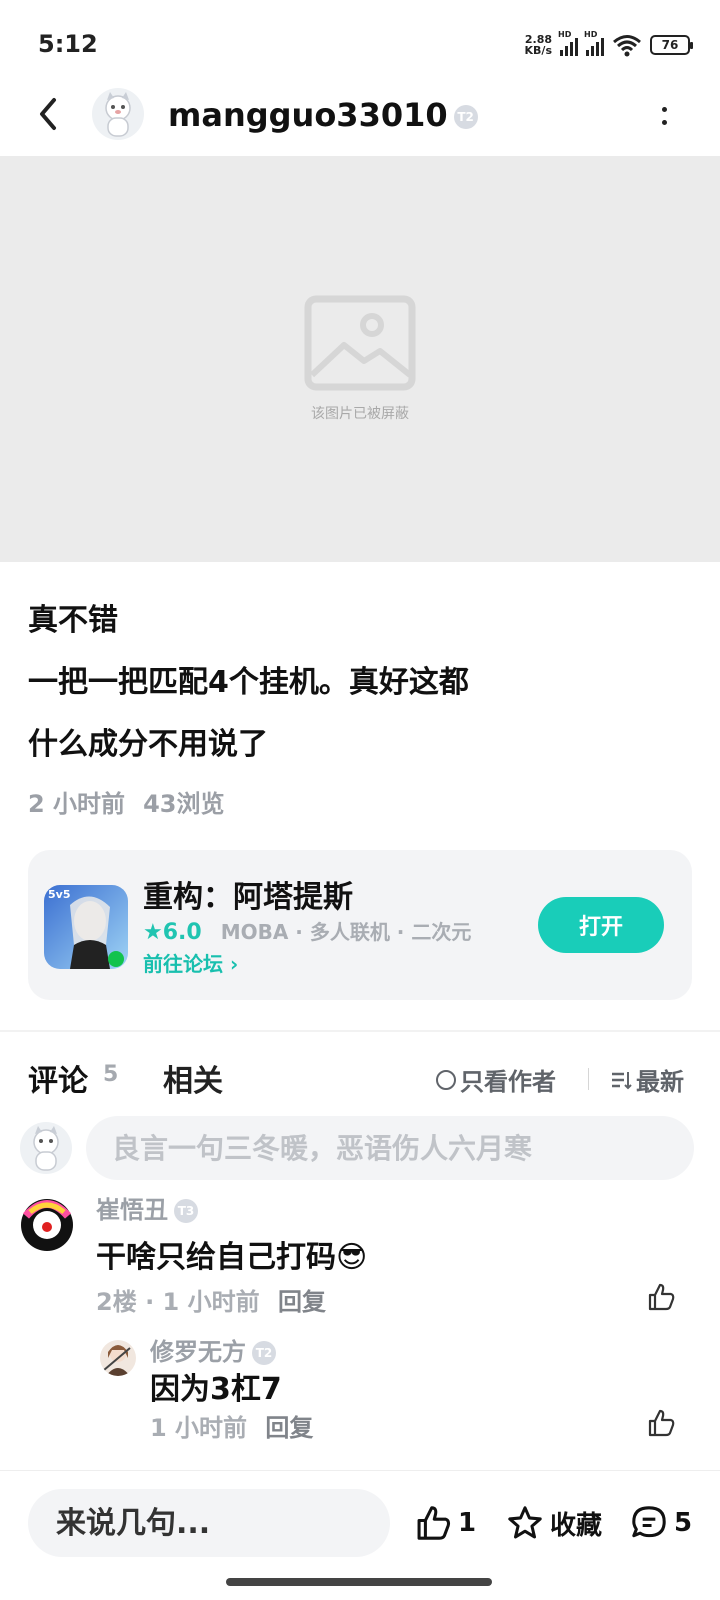 The height and width of the screenshot is (1600, 720). I want to click on status-icons: 2.88 KB/s HD HD 76, so click(608, 45).